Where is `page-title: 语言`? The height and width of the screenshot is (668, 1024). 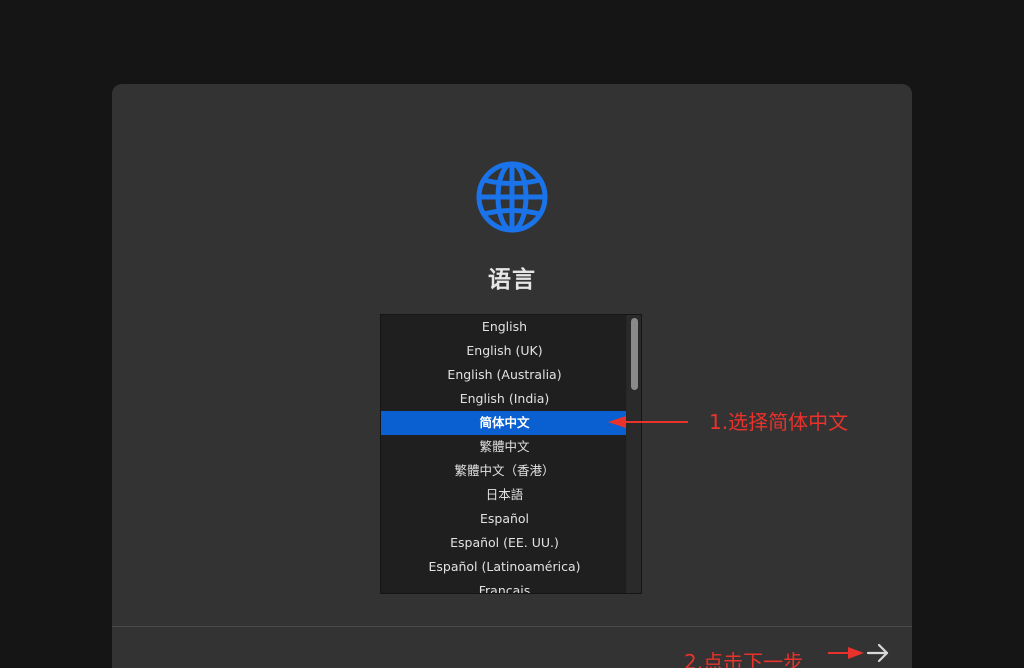 page-title: 语言 is located at coordinates (512, 280).